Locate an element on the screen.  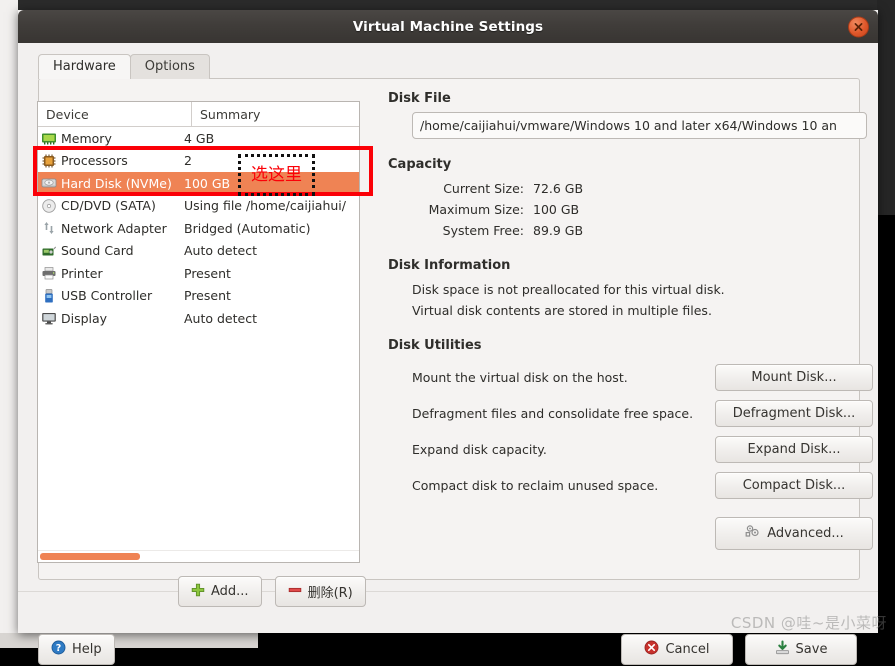
sound-card-icon is located at coordinates (49, 251).